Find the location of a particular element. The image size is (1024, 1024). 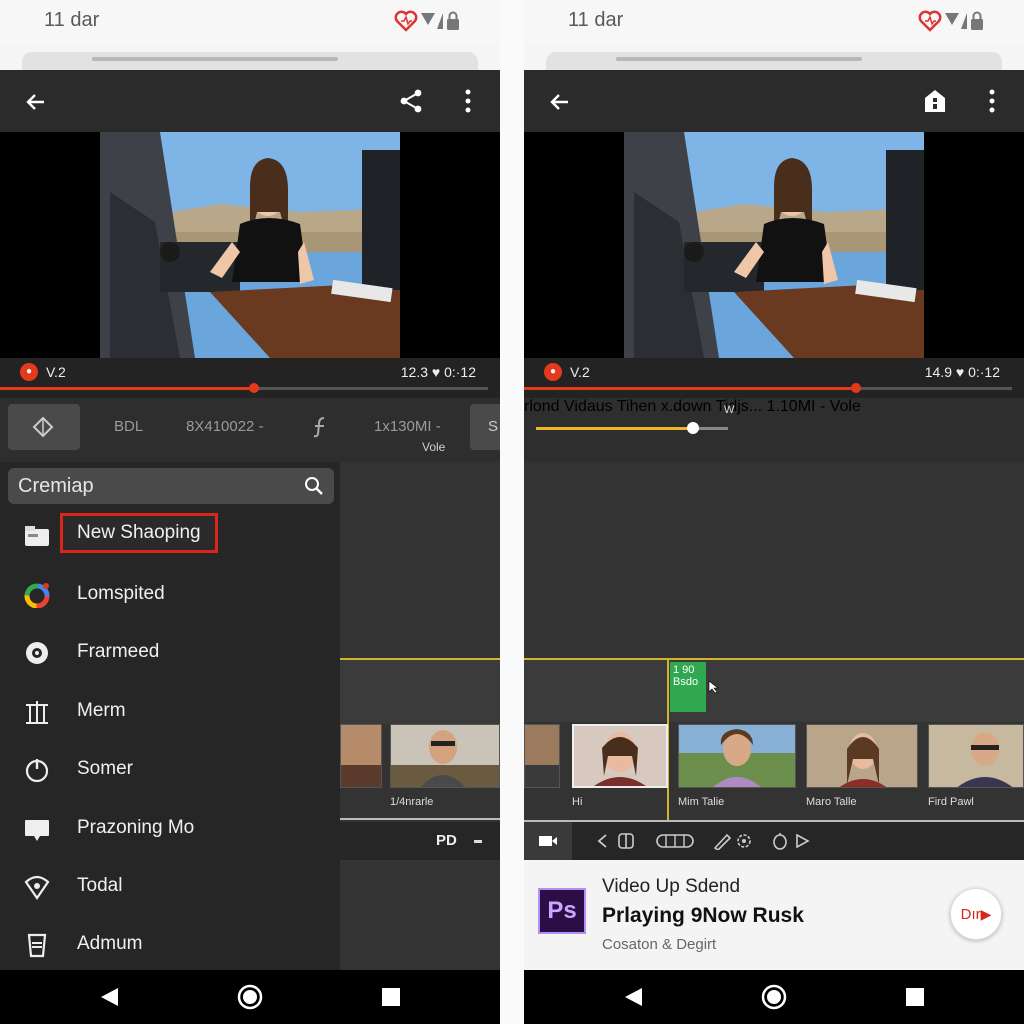

function-icon is located at coordinates (320, 427).